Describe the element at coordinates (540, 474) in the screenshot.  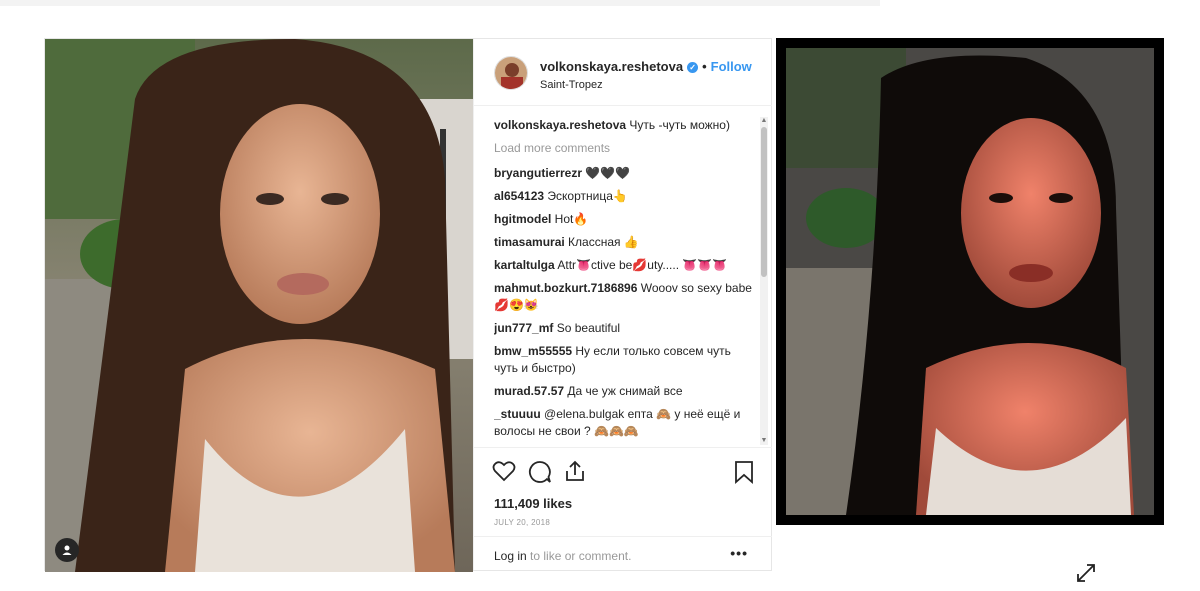
I see `comment-icon` at that location.